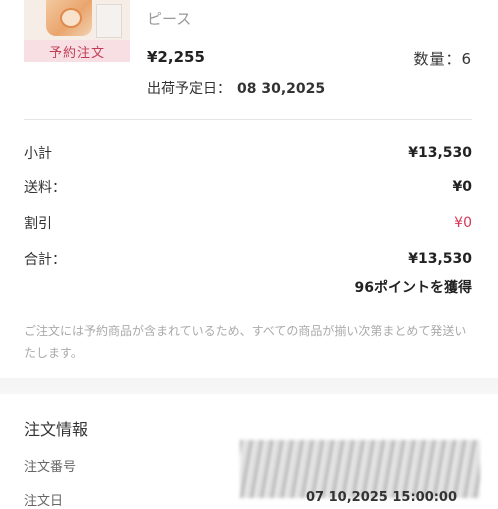 This screenshot has width=498, height=509. Describe the element at coordinates (45, 260) in the screenshot. I see `total-label: 合計：` at that location.